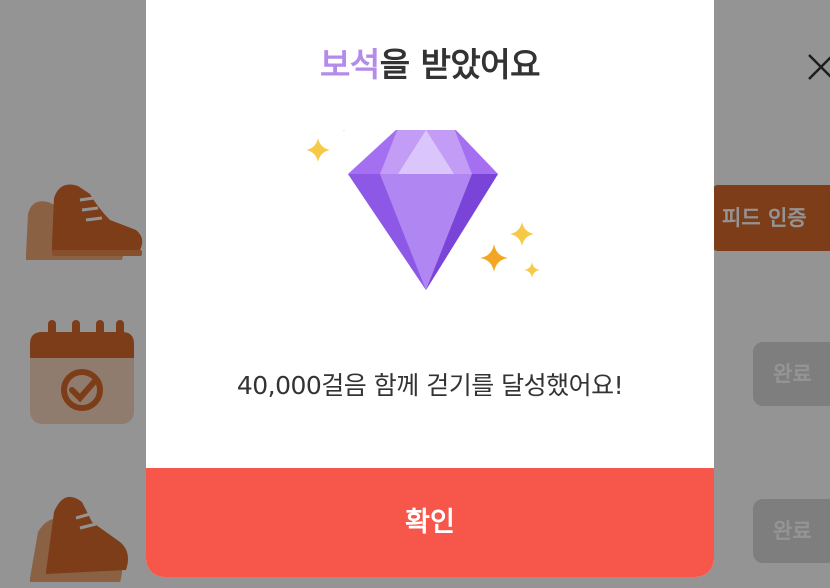  Describe the element at coordinates (349, 64) in the screenshot. I see `modal-title-highlight: 보석` at that location.